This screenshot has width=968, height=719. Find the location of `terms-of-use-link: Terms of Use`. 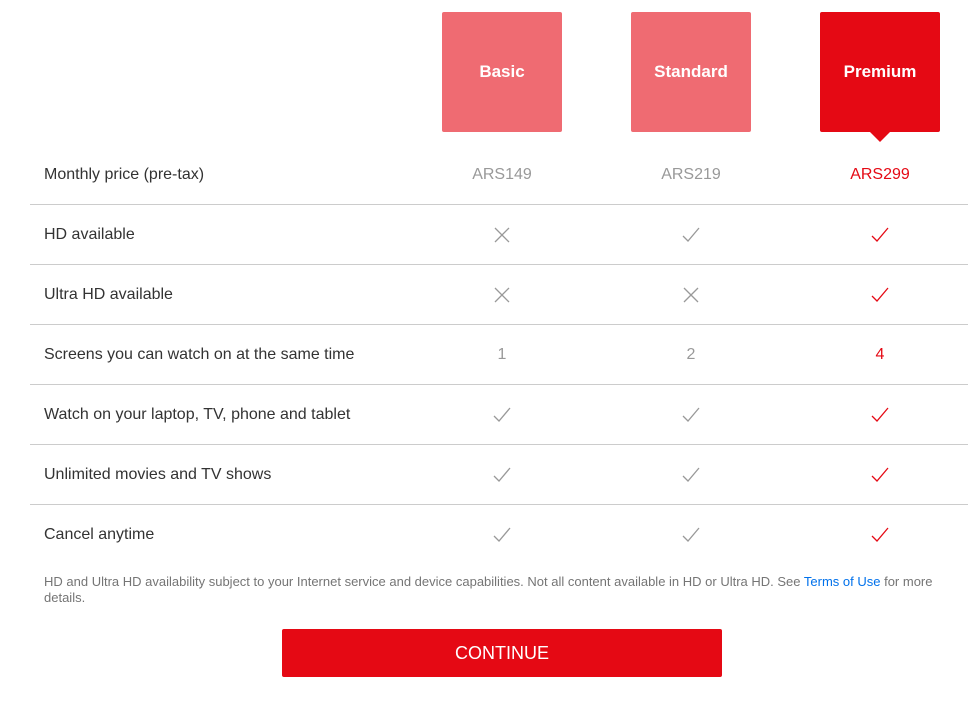

terms-of-use-link: Terms of Use is located at coordinates (842, 581).